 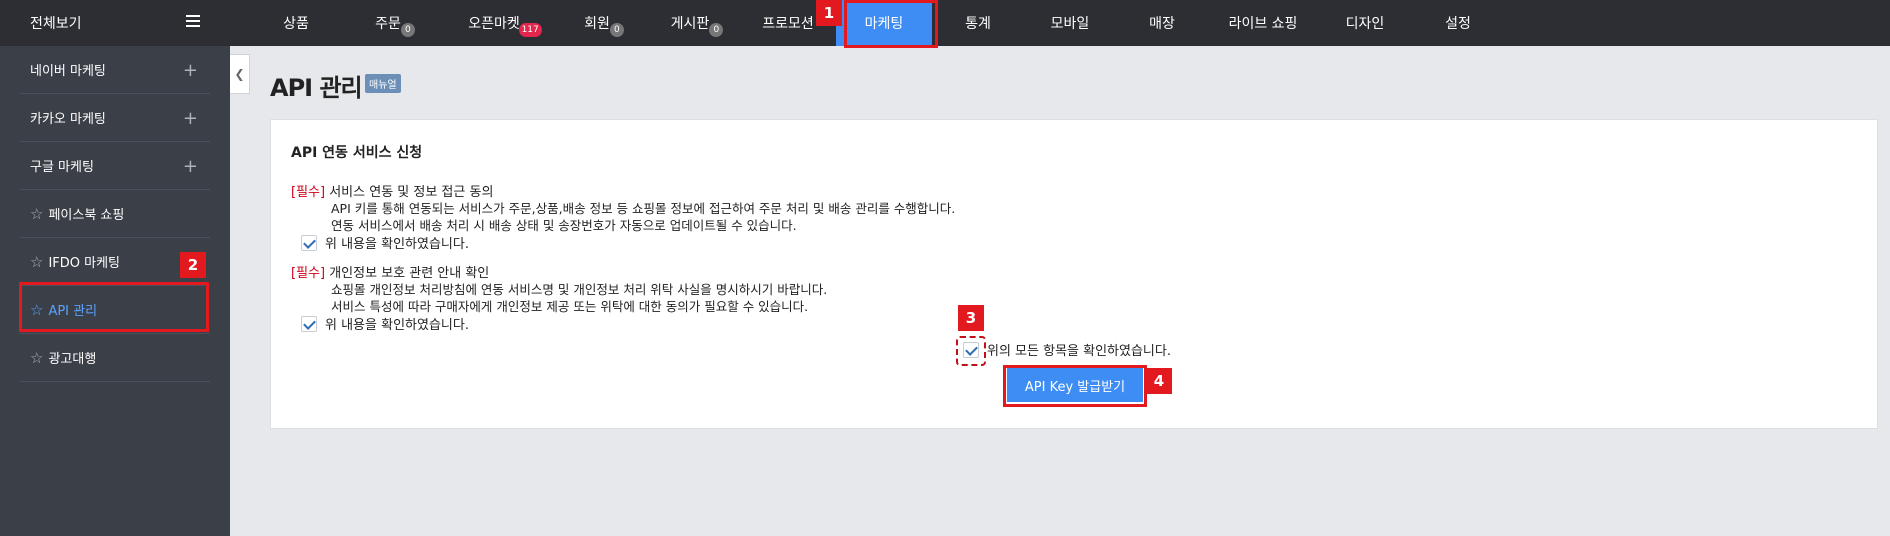 What do you see at coordinates (407, 30) in the screenshot?
I see `orders-count-badge: 0` at bounding box center [407, 30].